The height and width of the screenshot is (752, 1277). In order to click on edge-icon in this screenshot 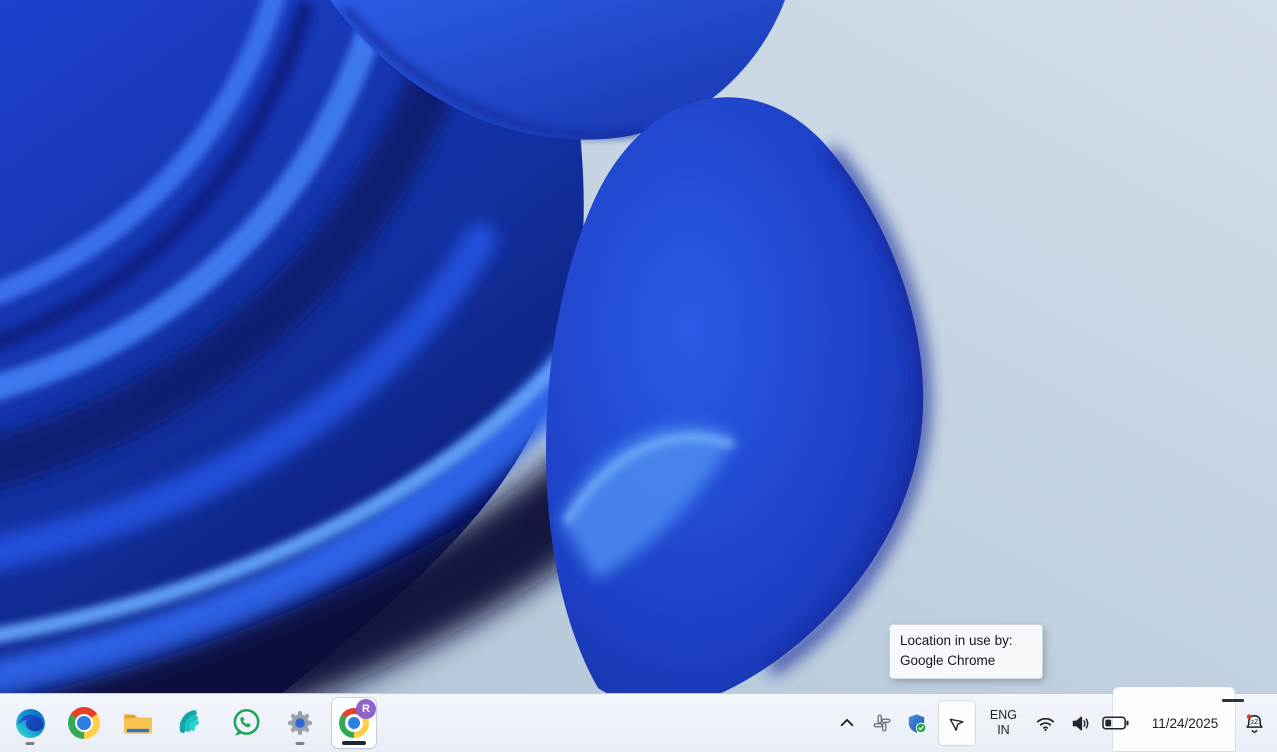, I will do `click(30, 723)`.